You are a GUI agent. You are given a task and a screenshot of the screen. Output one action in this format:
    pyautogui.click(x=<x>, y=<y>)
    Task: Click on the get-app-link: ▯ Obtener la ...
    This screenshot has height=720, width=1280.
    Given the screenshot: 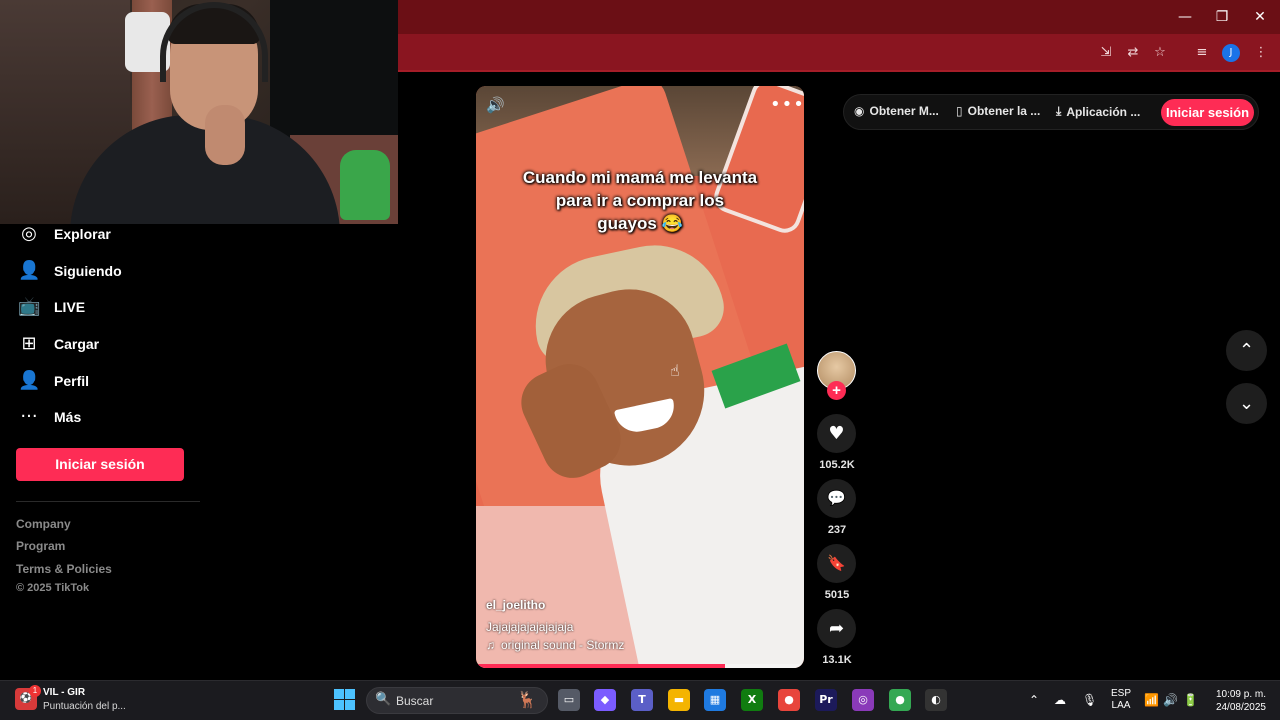 What is the action you would take?
    pyautogui.click(x=998, y=111)
    